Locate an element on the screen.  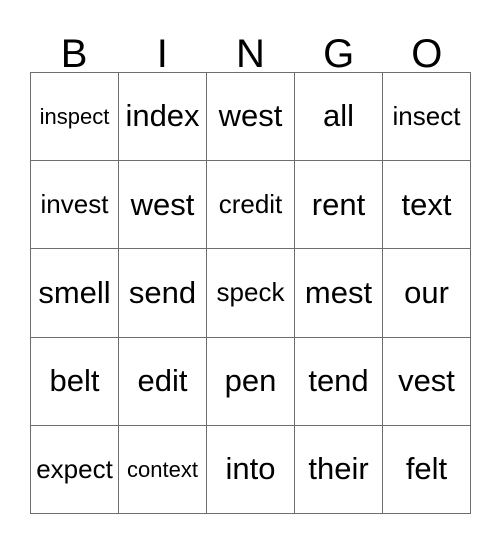
bingo-cell-label: text is located at coordinates (426, 204).